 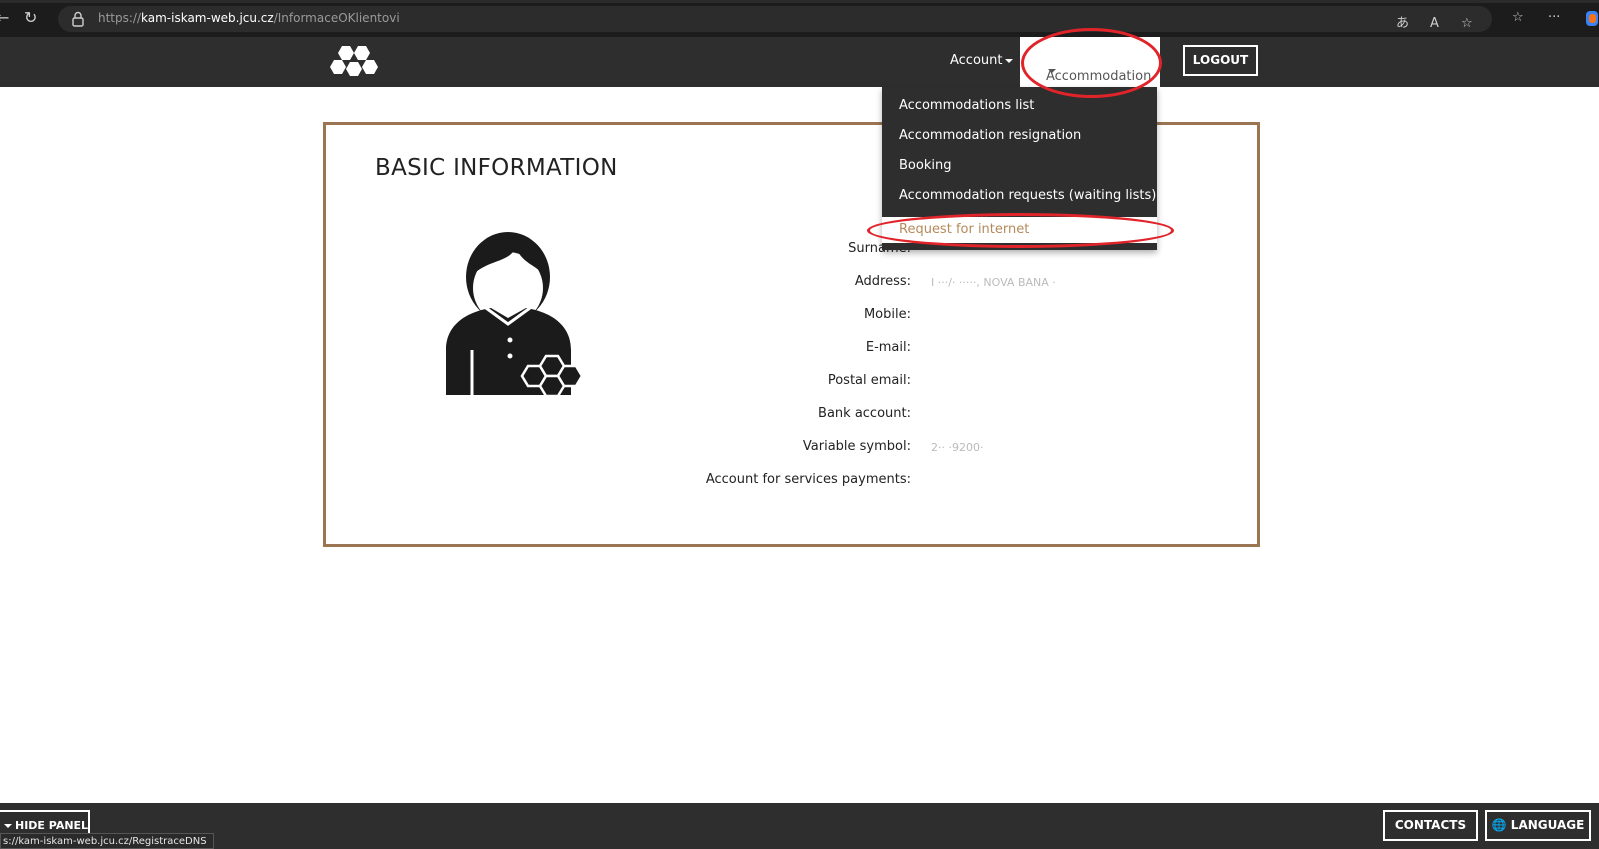 What do you see at coordinates (799, 826) in the screenshot?
I see `footer-bar: HIDE PANEL CONTACTS 🌐 LANGUAGE` at bounding box center [799, 826].